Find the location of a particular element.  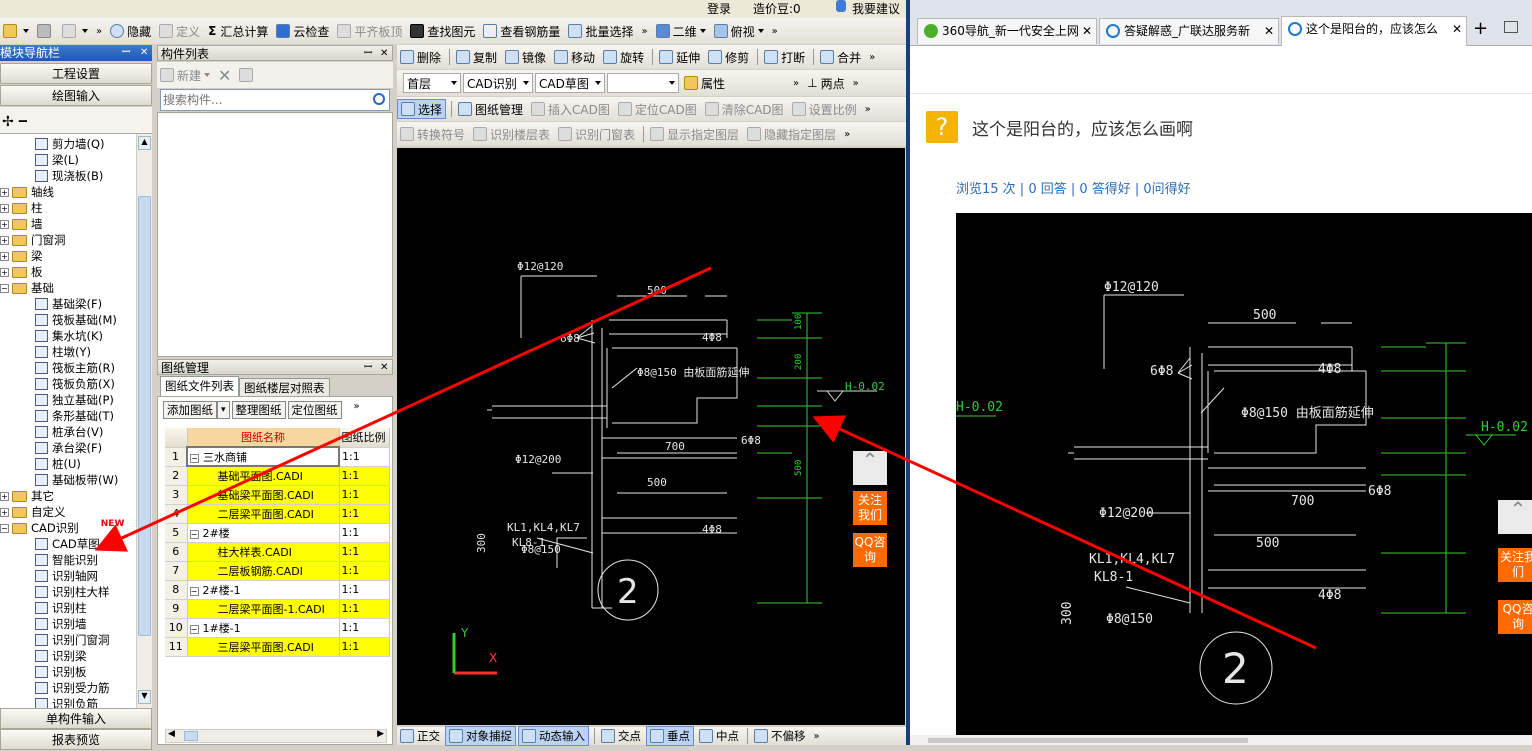

copy-component-icon is located at coordinates (247, 75).